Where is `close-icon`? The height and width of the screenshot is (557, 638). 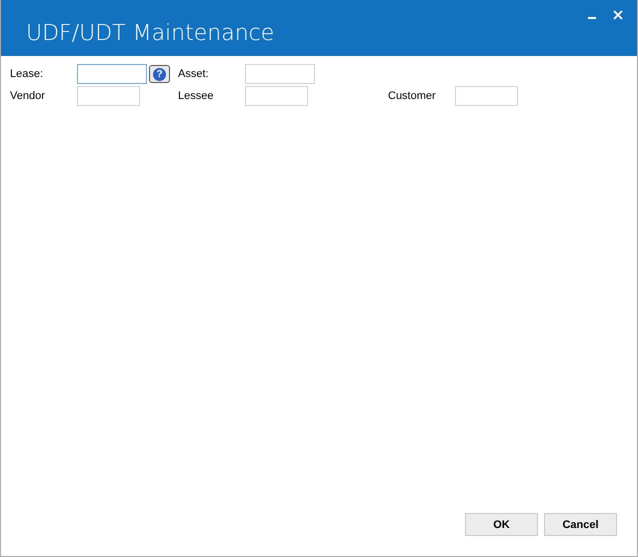
close-icon is located at coordinates (618, 15).